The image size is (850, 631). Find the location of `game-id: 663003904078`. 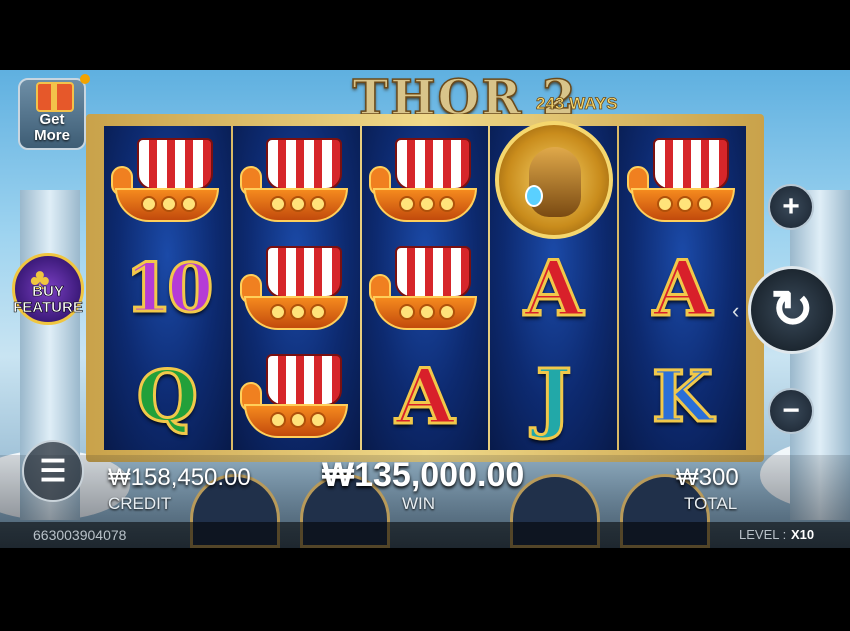

game-id: 663003904078 is located at coordinates (80, 535).